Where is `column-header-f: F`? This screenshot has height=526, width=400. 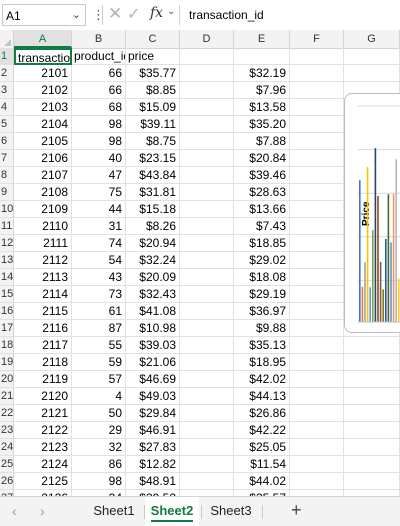
column-header-f: F is located at coordinates (317, 39).